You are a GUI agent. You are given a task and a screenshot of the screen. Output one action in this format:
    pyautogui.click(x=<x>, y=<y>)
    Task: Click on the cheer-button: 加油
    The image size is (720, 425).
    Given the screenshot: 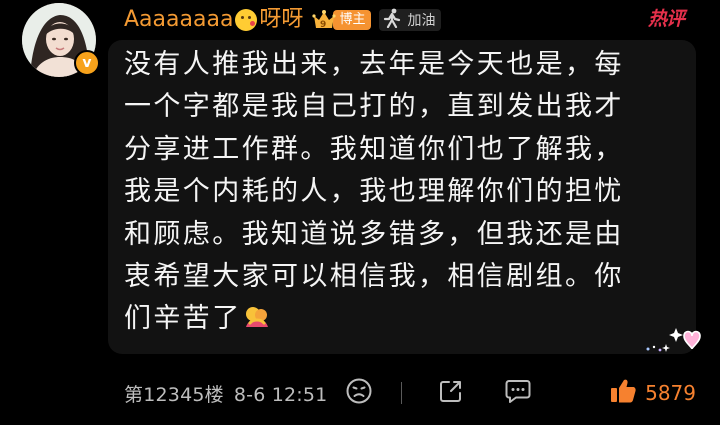 What is the action you would take?
    pyautogui.click(x=410, y=20)
    